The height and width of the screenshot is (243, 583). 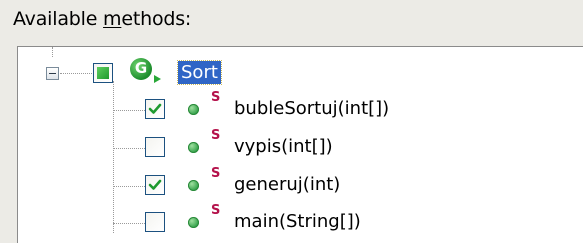 What do you see at coordinates (103, 73) in the screenshot?
I see `class-checkbox` at bounding box center [103, 73].